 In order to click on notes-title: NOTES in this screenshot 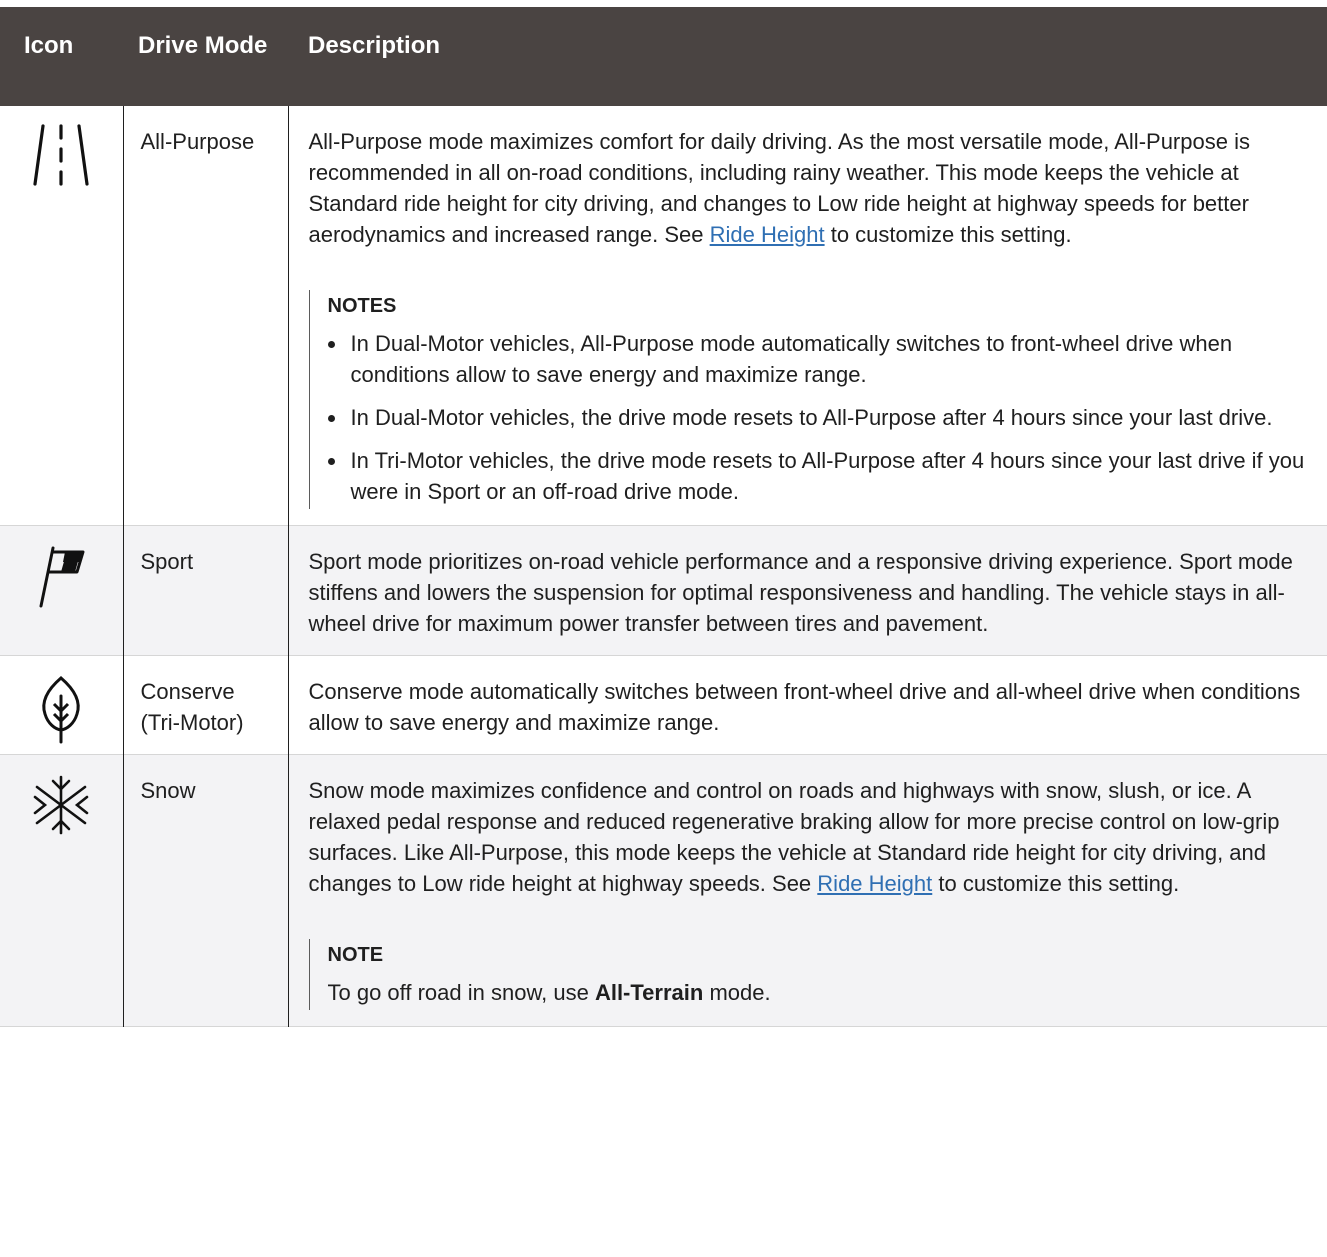, I will do `click(362, 306)`.